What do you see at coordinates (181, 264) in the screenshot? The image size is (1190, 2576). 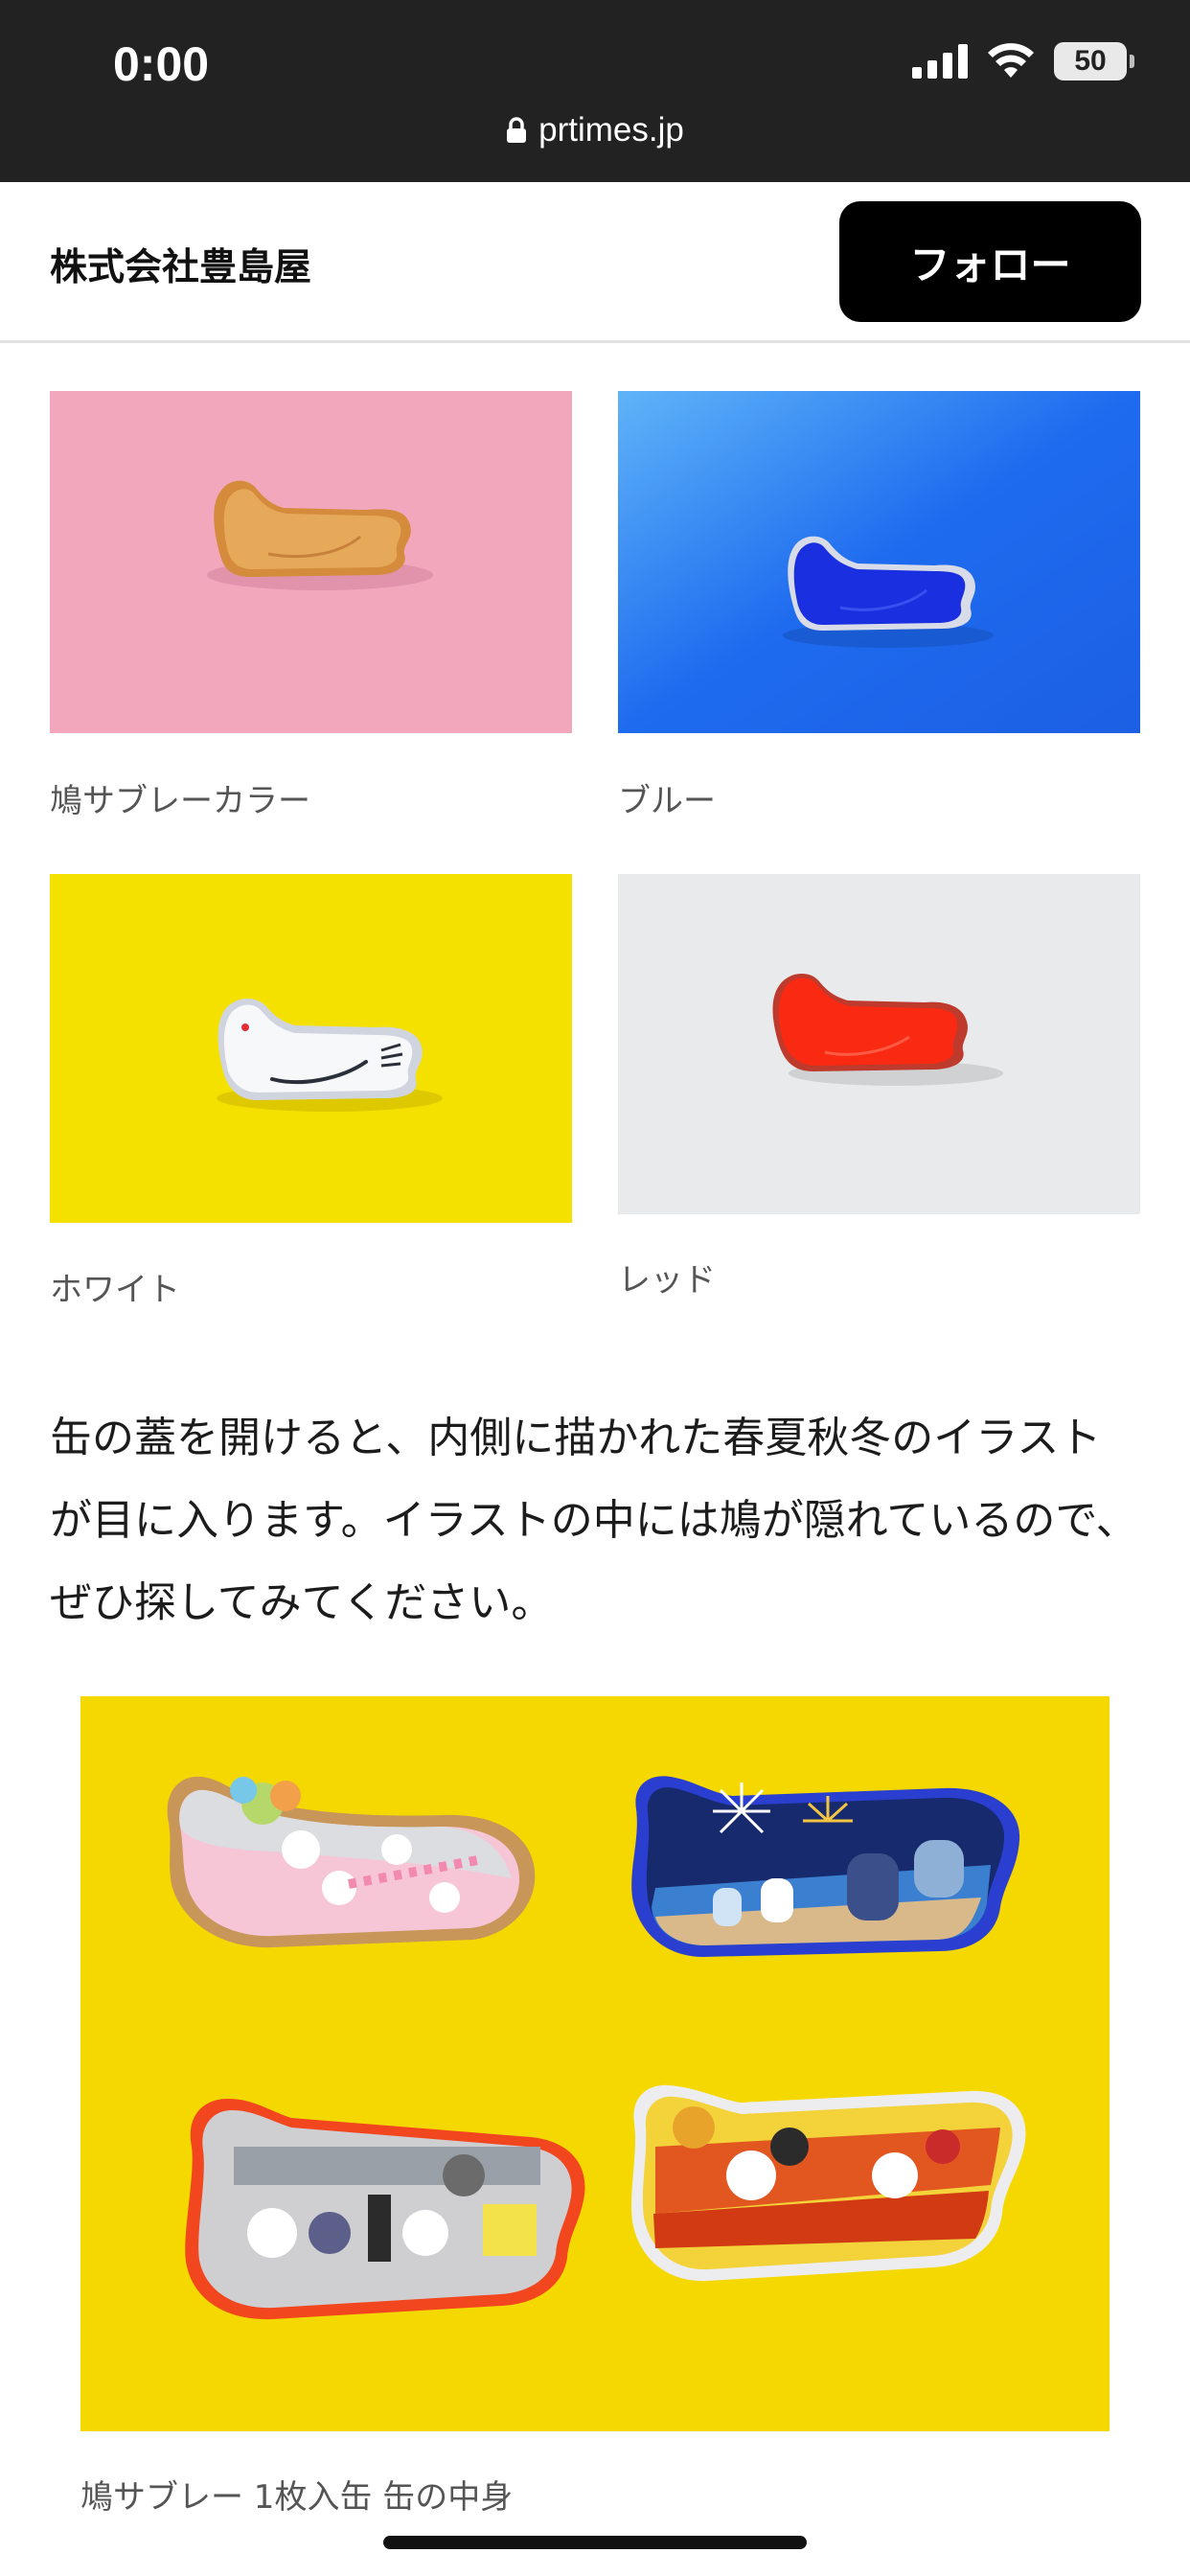 I see `company-name: 株式会社豊島屋` at bounding box center [181, 264].